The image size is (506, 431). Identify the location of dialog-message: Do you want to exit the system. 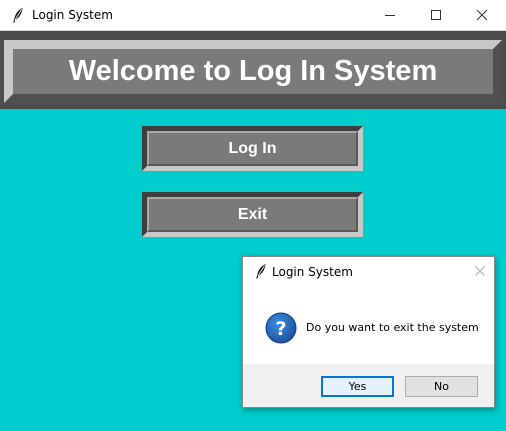
(392, 327).